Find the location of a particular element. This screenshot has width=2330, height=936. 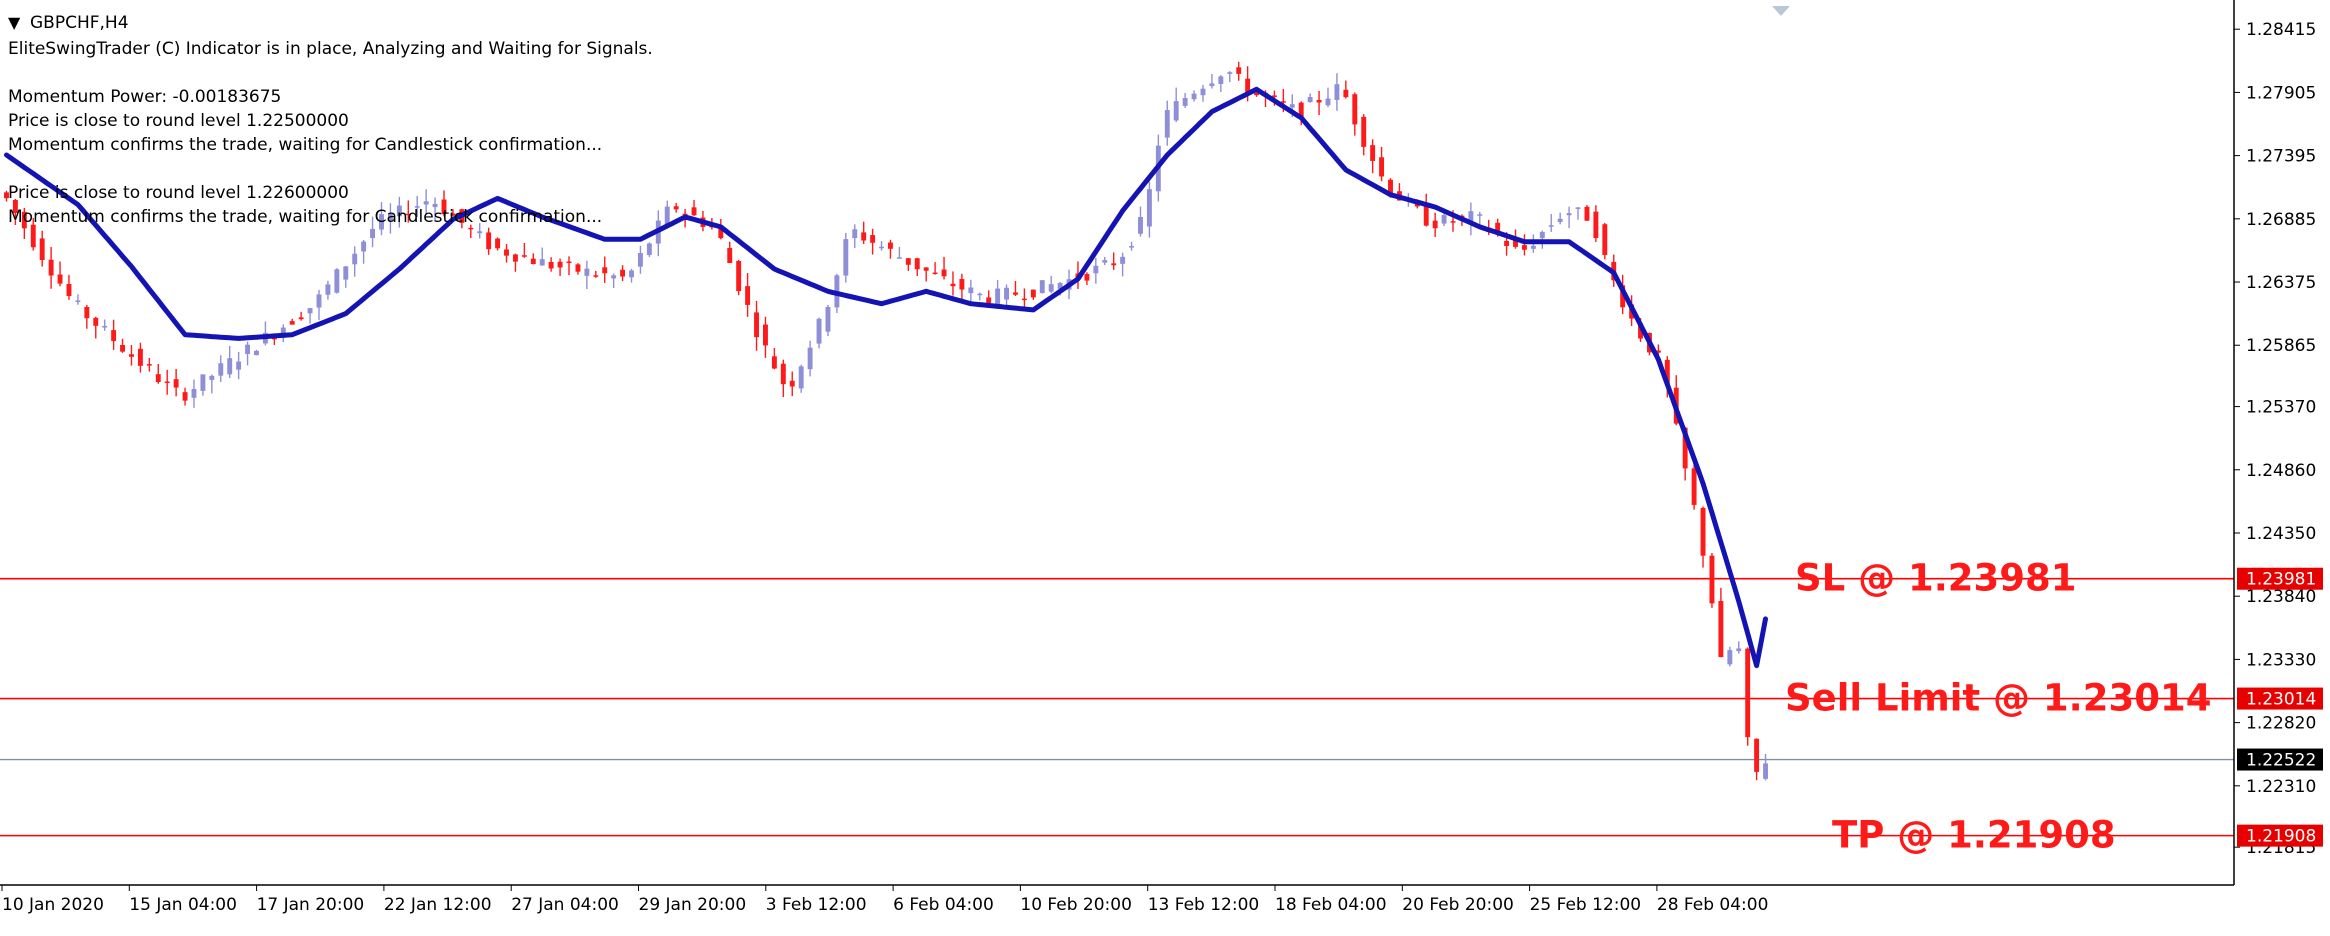

x-tick-label: 27 Jan 04:00 is located at coordinates (565, 905).